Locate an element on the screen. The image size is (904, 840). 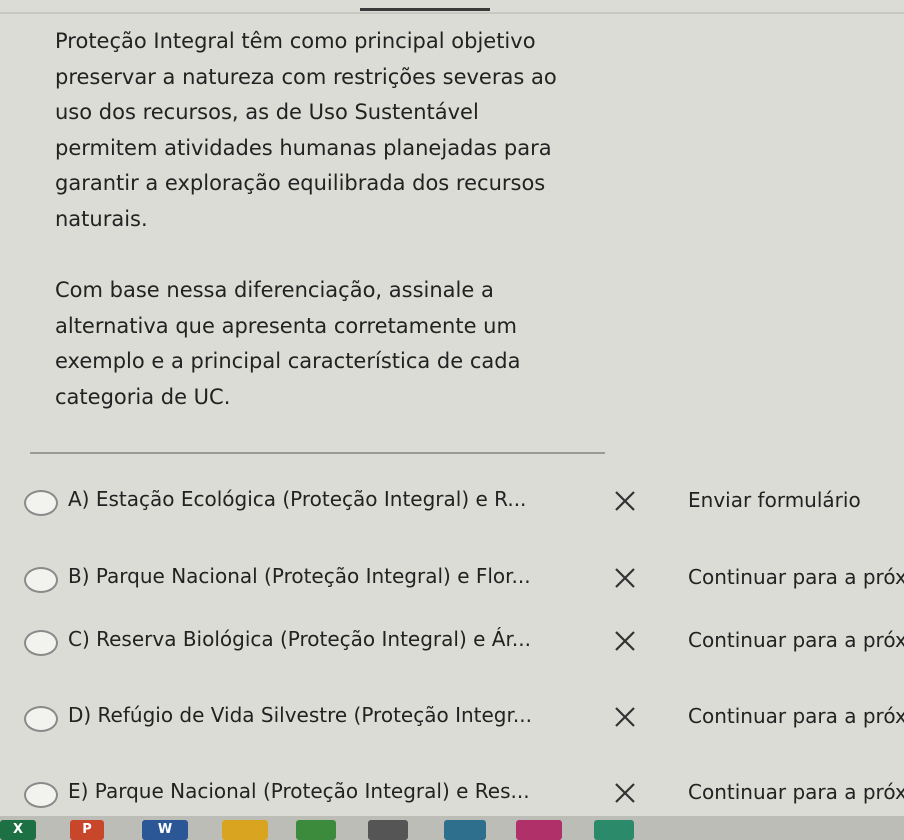
taskbar: X P W is located at coordinates (452, 828).